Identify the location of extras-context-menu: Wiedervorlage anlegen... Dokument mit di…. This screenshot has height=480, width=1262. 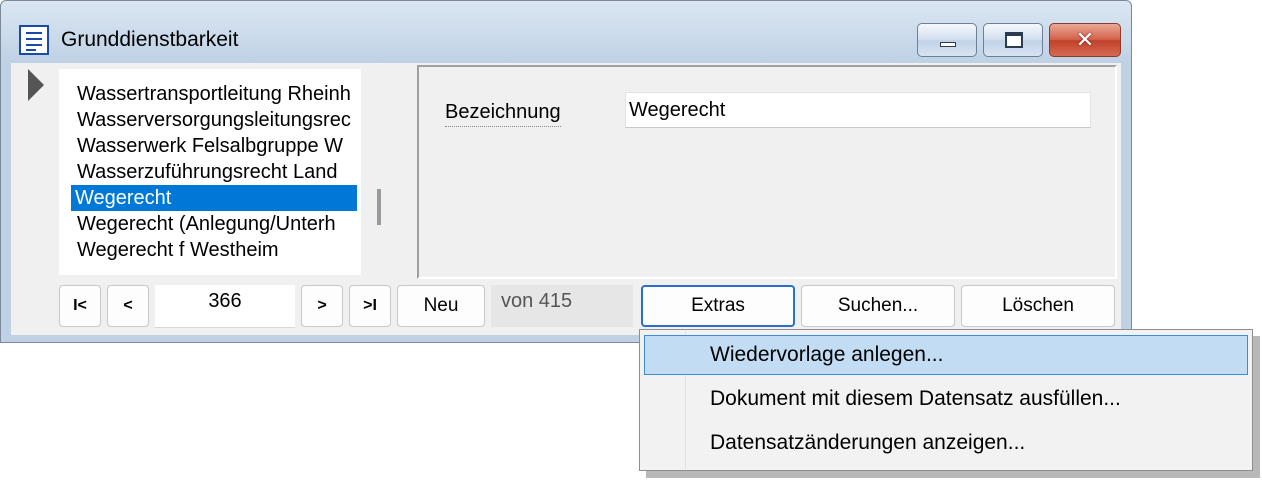
(946, 400).